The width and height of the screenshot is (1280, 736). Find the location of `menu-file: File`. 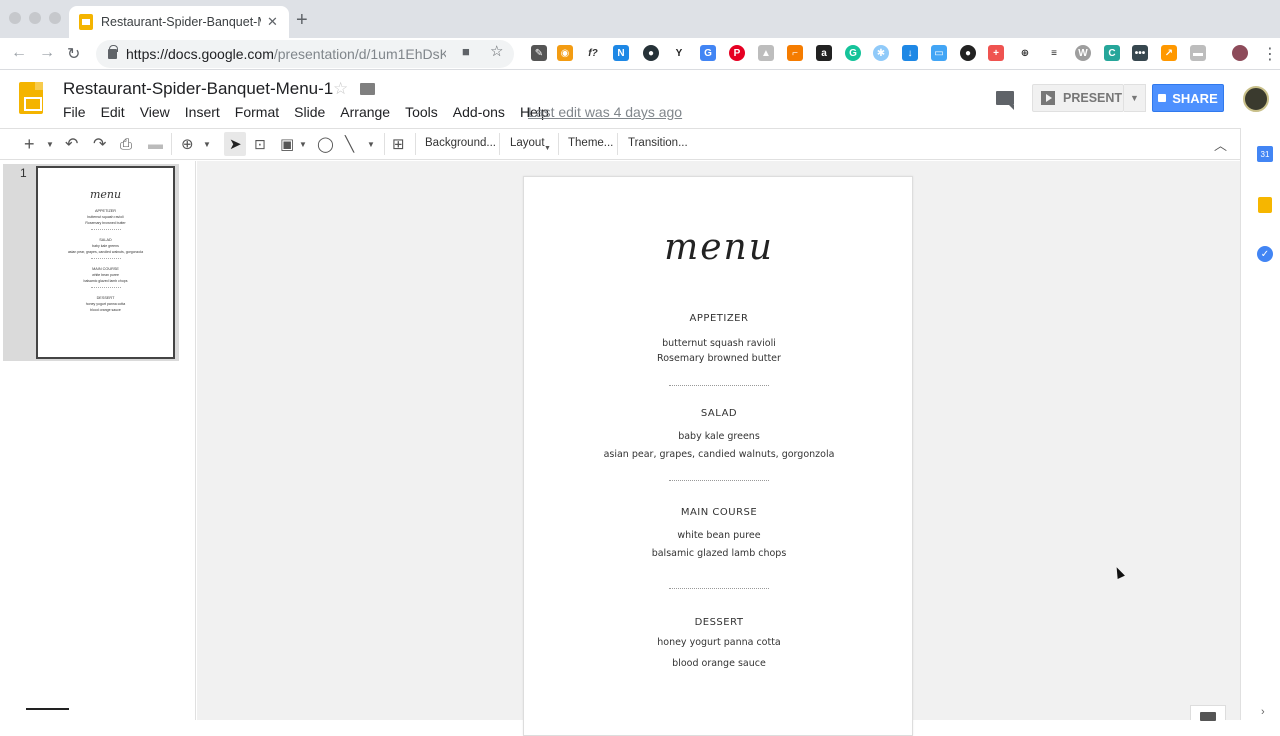

menu-file: File is located at coordinates (74, 112).